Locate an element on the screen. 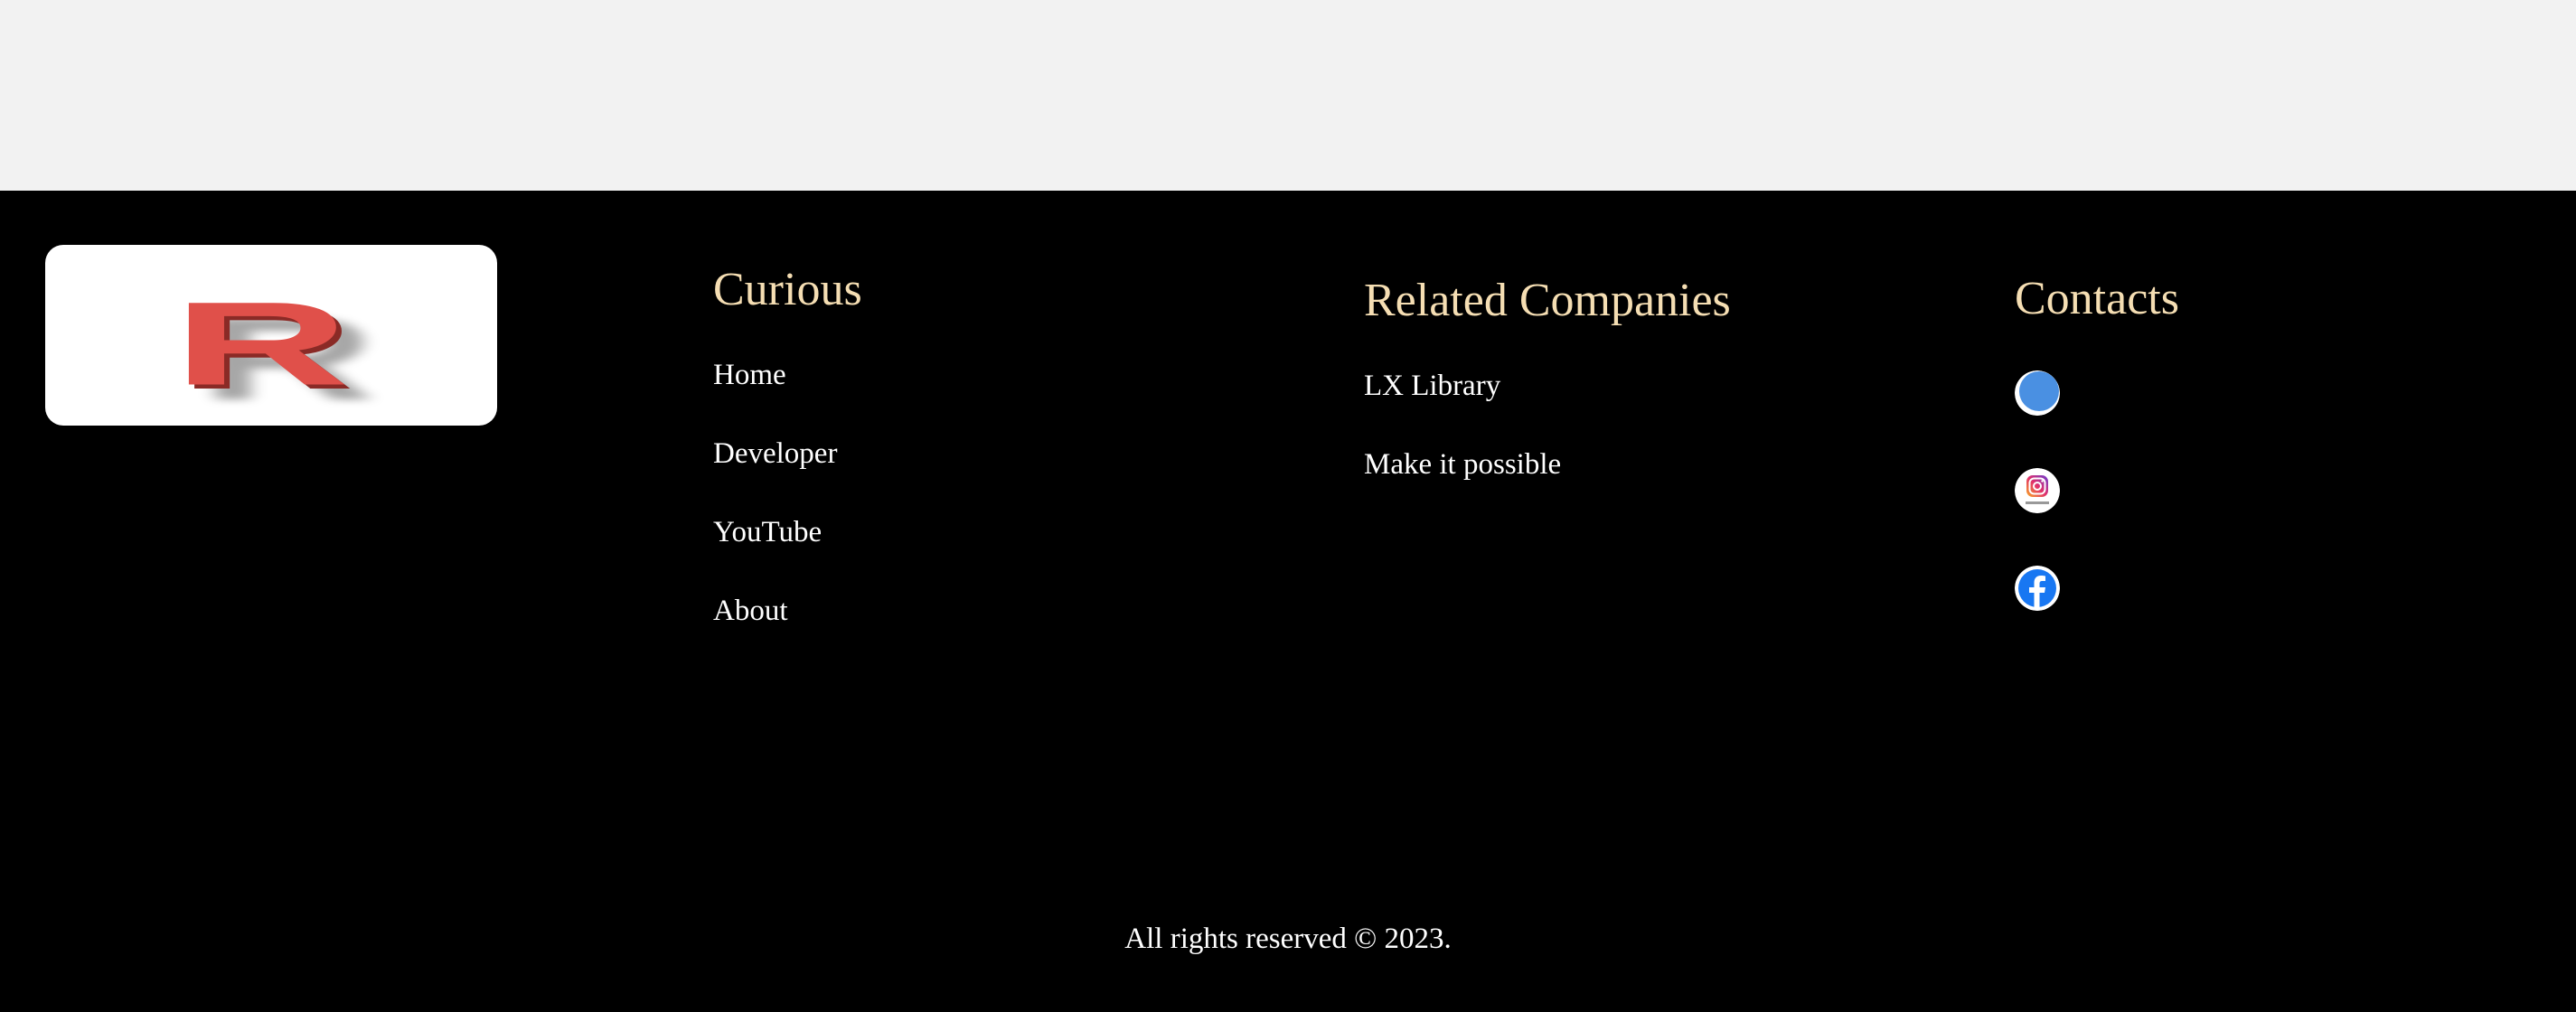 This screenshot has width=2576, height=1012. facebook-link is located at coordinates (2038, 588).